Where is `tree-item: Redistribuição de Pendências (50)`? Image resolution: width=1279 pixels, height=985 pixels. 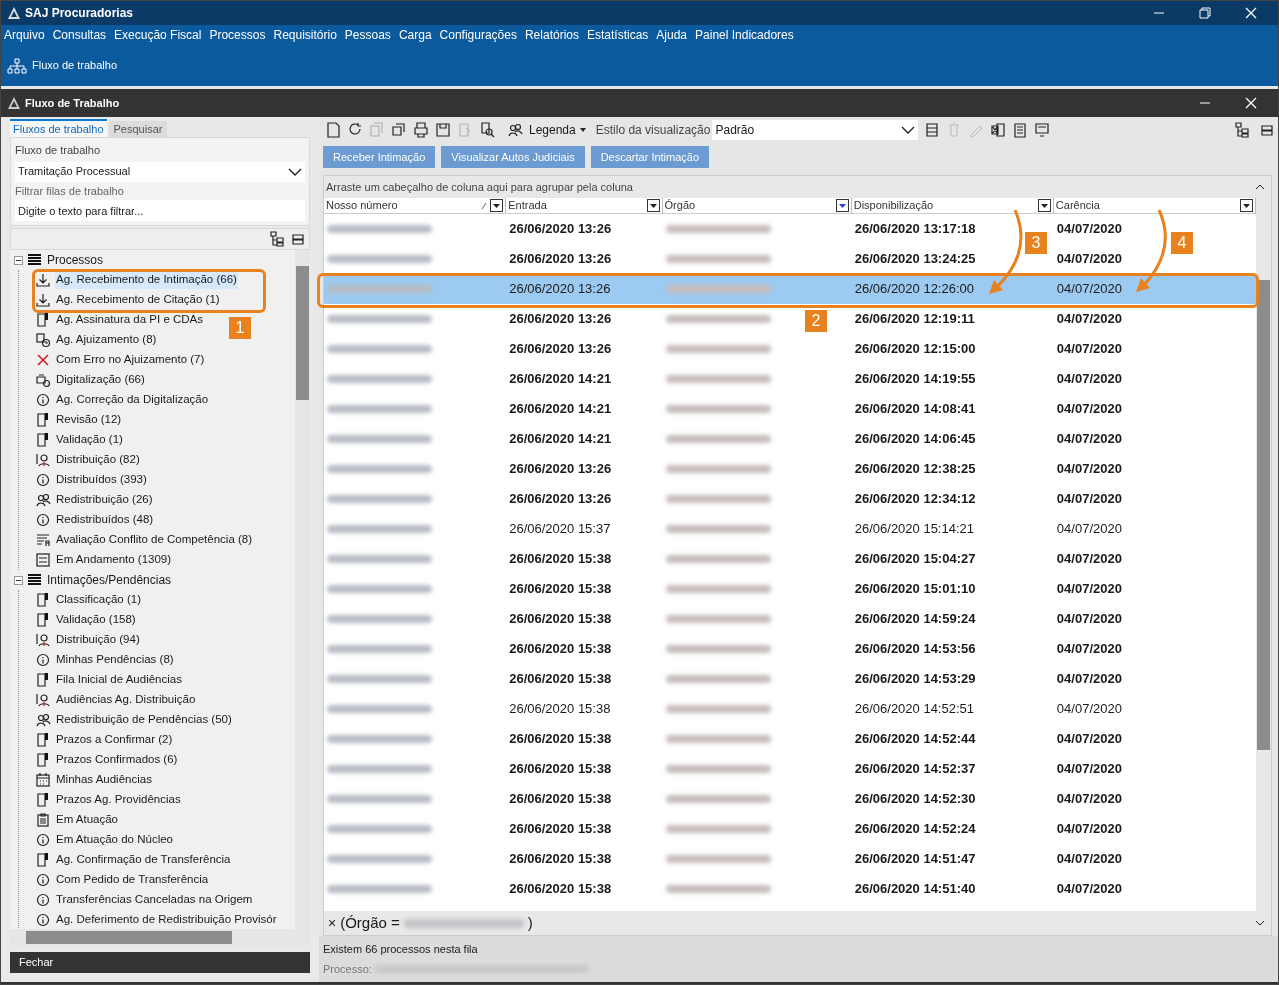
tree-item: Redistribuição de Pendências (50) is located at coordinates (144, 720).